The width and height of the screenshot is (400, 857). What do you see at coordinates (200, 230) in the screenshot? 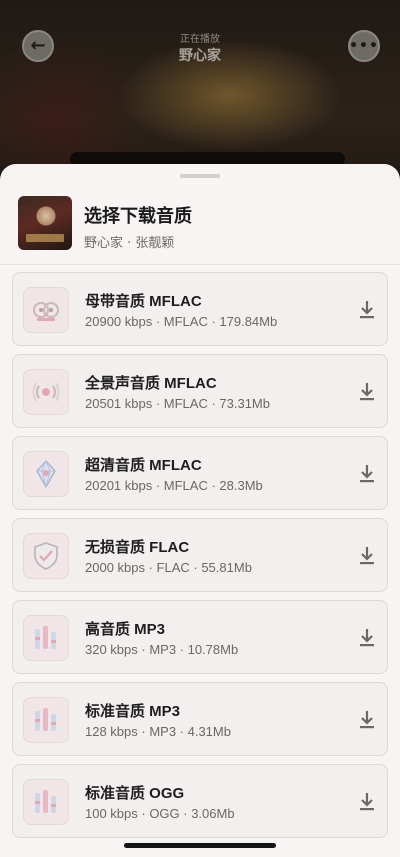
I see `sheet-header: 选择下载音质 野心家 · 张靓颖` at bounding box center [200, 230].